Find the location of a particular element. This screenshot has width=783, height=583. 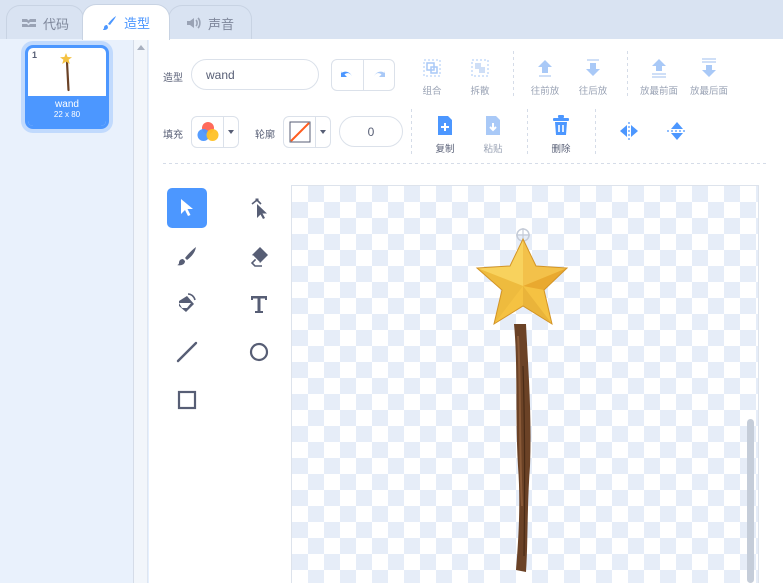

line-tool is located at coordinates (187, 352).